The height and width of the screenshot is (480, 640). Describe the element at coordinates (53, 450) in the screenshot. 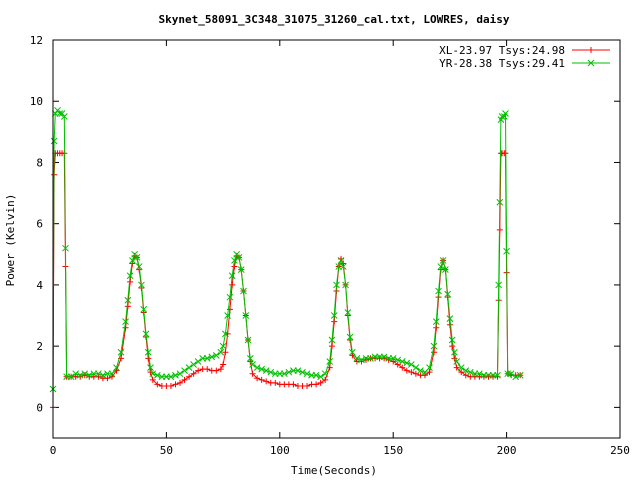

I see `x-tick-label: 0` at that location.